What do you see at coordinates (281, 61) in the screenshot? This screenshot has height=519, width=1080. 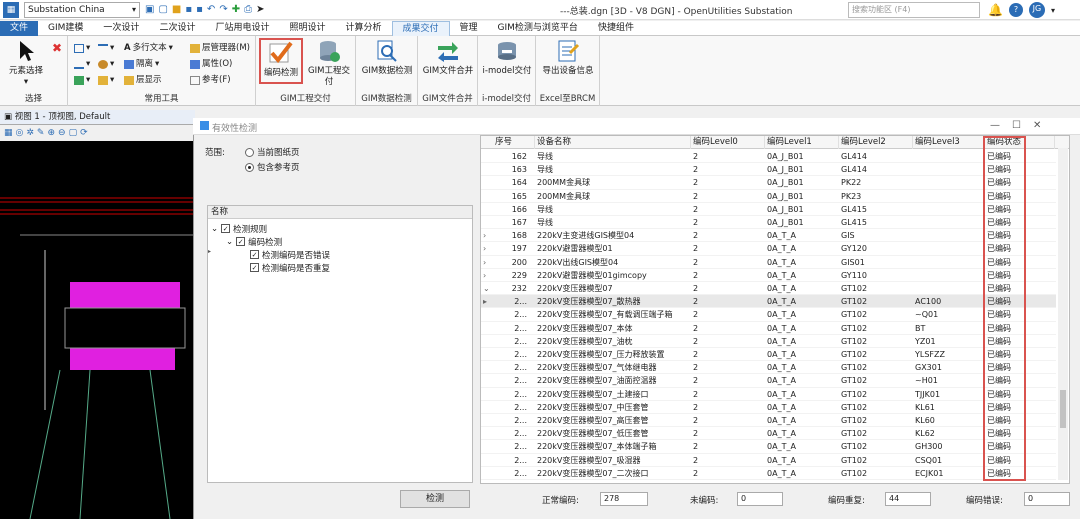 I see `code-check-button: 编码检测` at bounding box center [281, 61].